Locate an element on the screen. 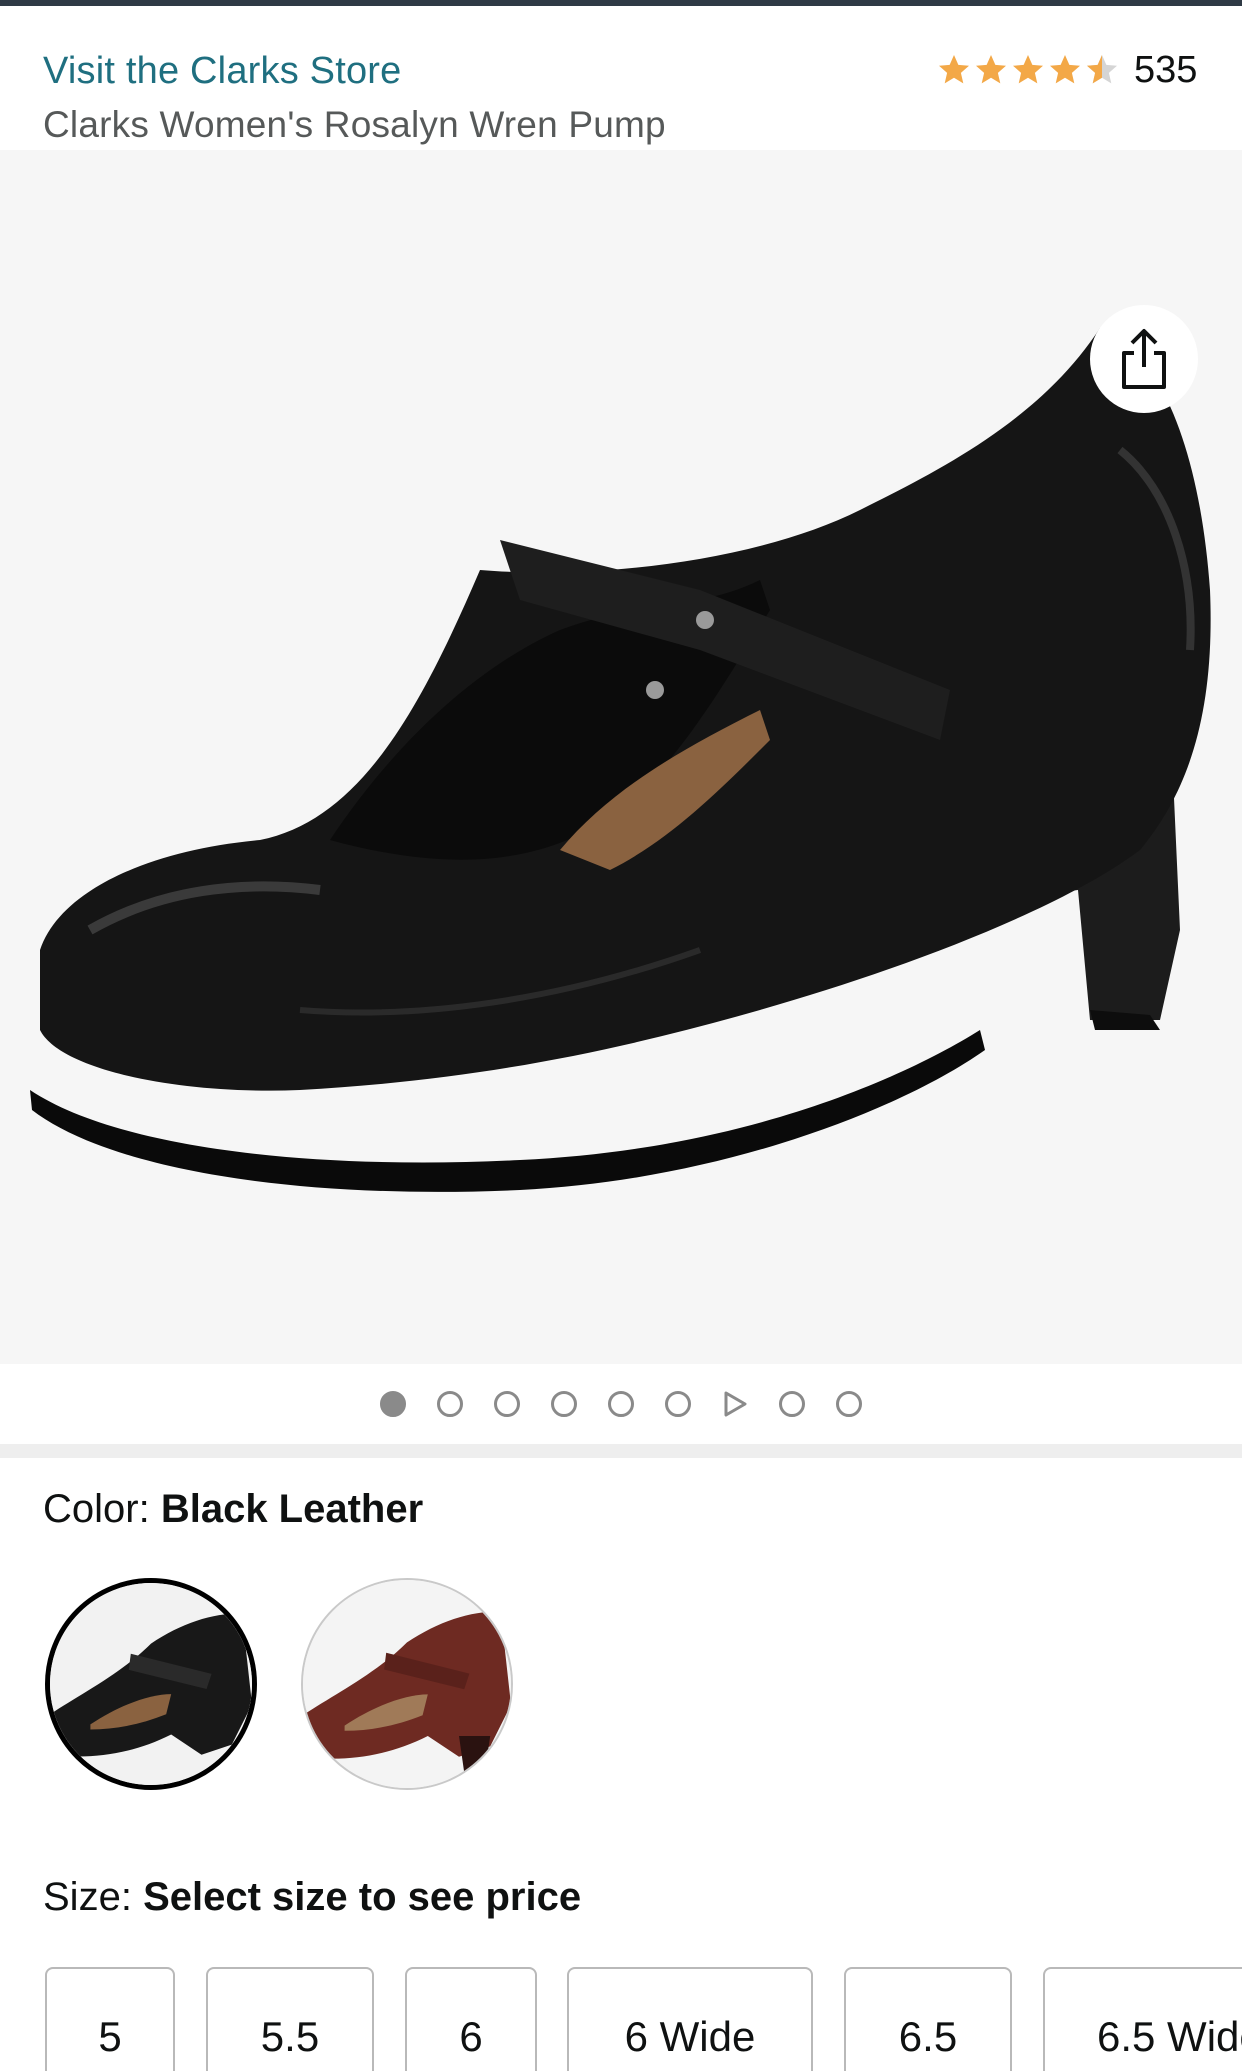 The height and width of the screenshot is (2071, 1242). image-pagination is located at coordinates (621, 1404).